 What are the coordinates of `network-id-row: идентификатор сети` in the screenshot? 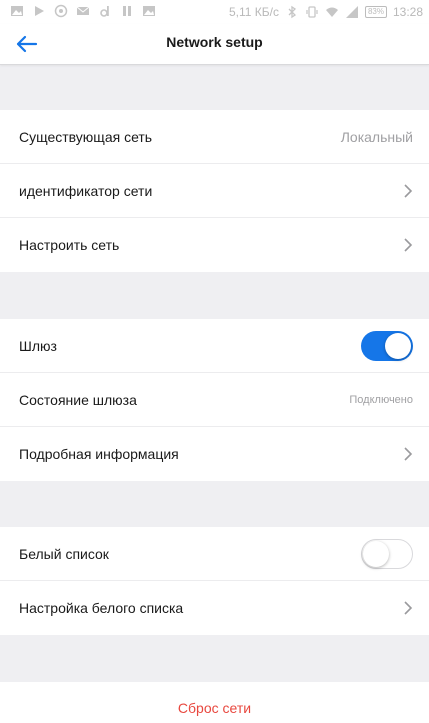 It's located at (214, 191).